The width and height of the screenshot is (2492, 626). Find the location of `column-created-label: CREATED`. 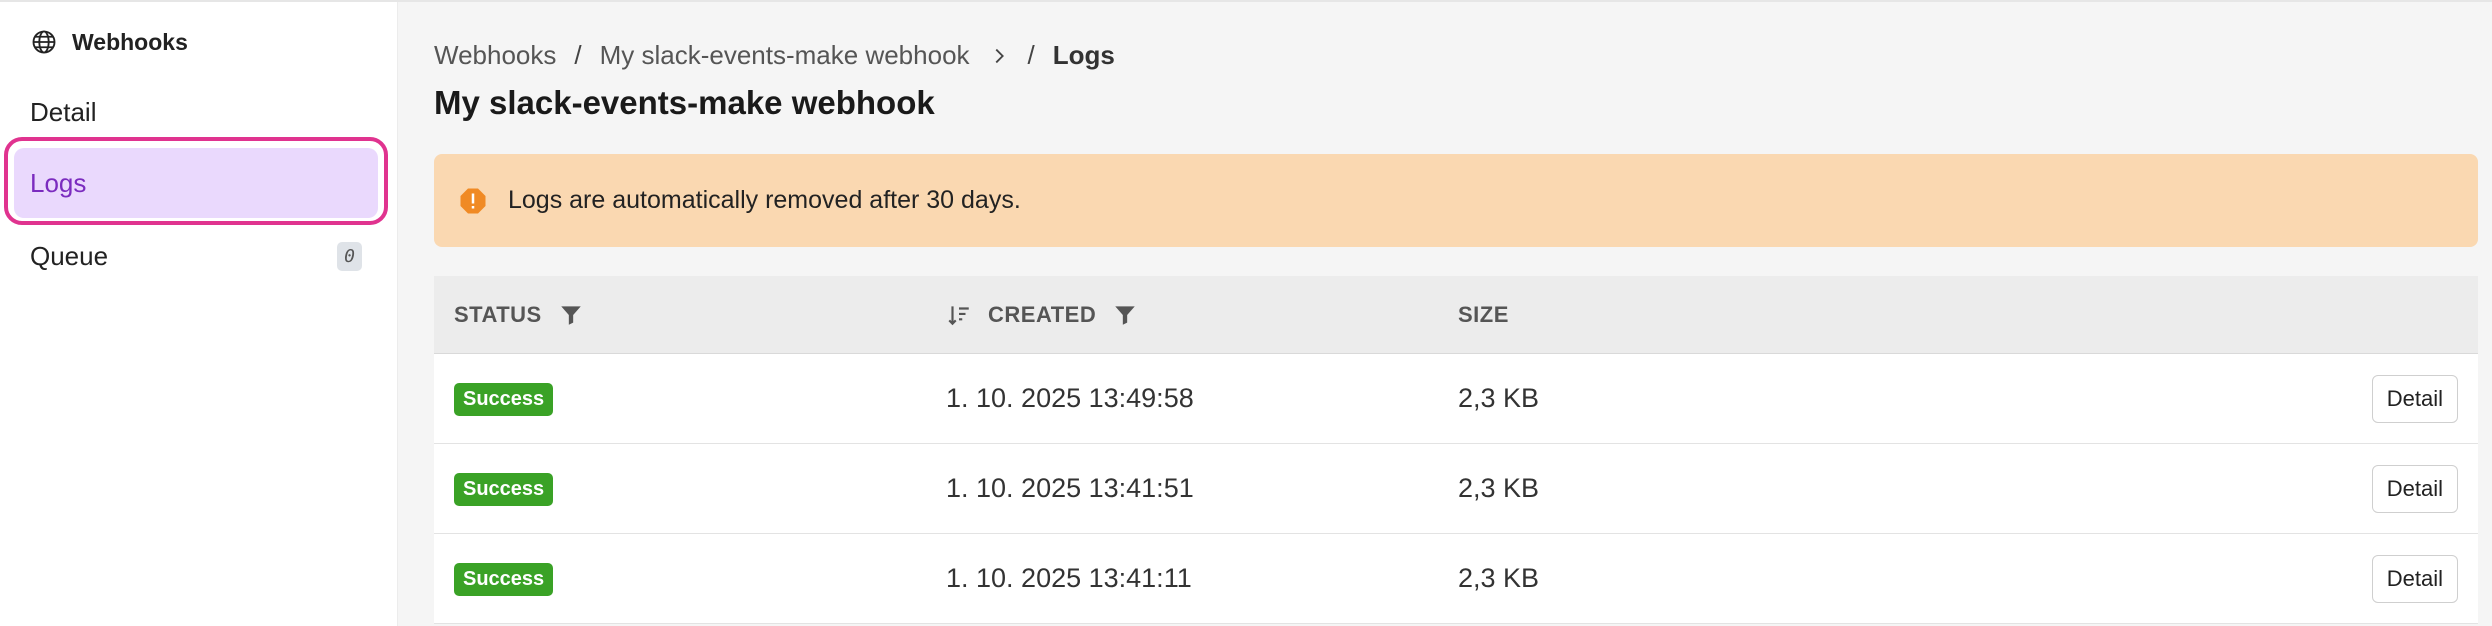

column-created-label: CREATED is located at coordinates (1042, 315).